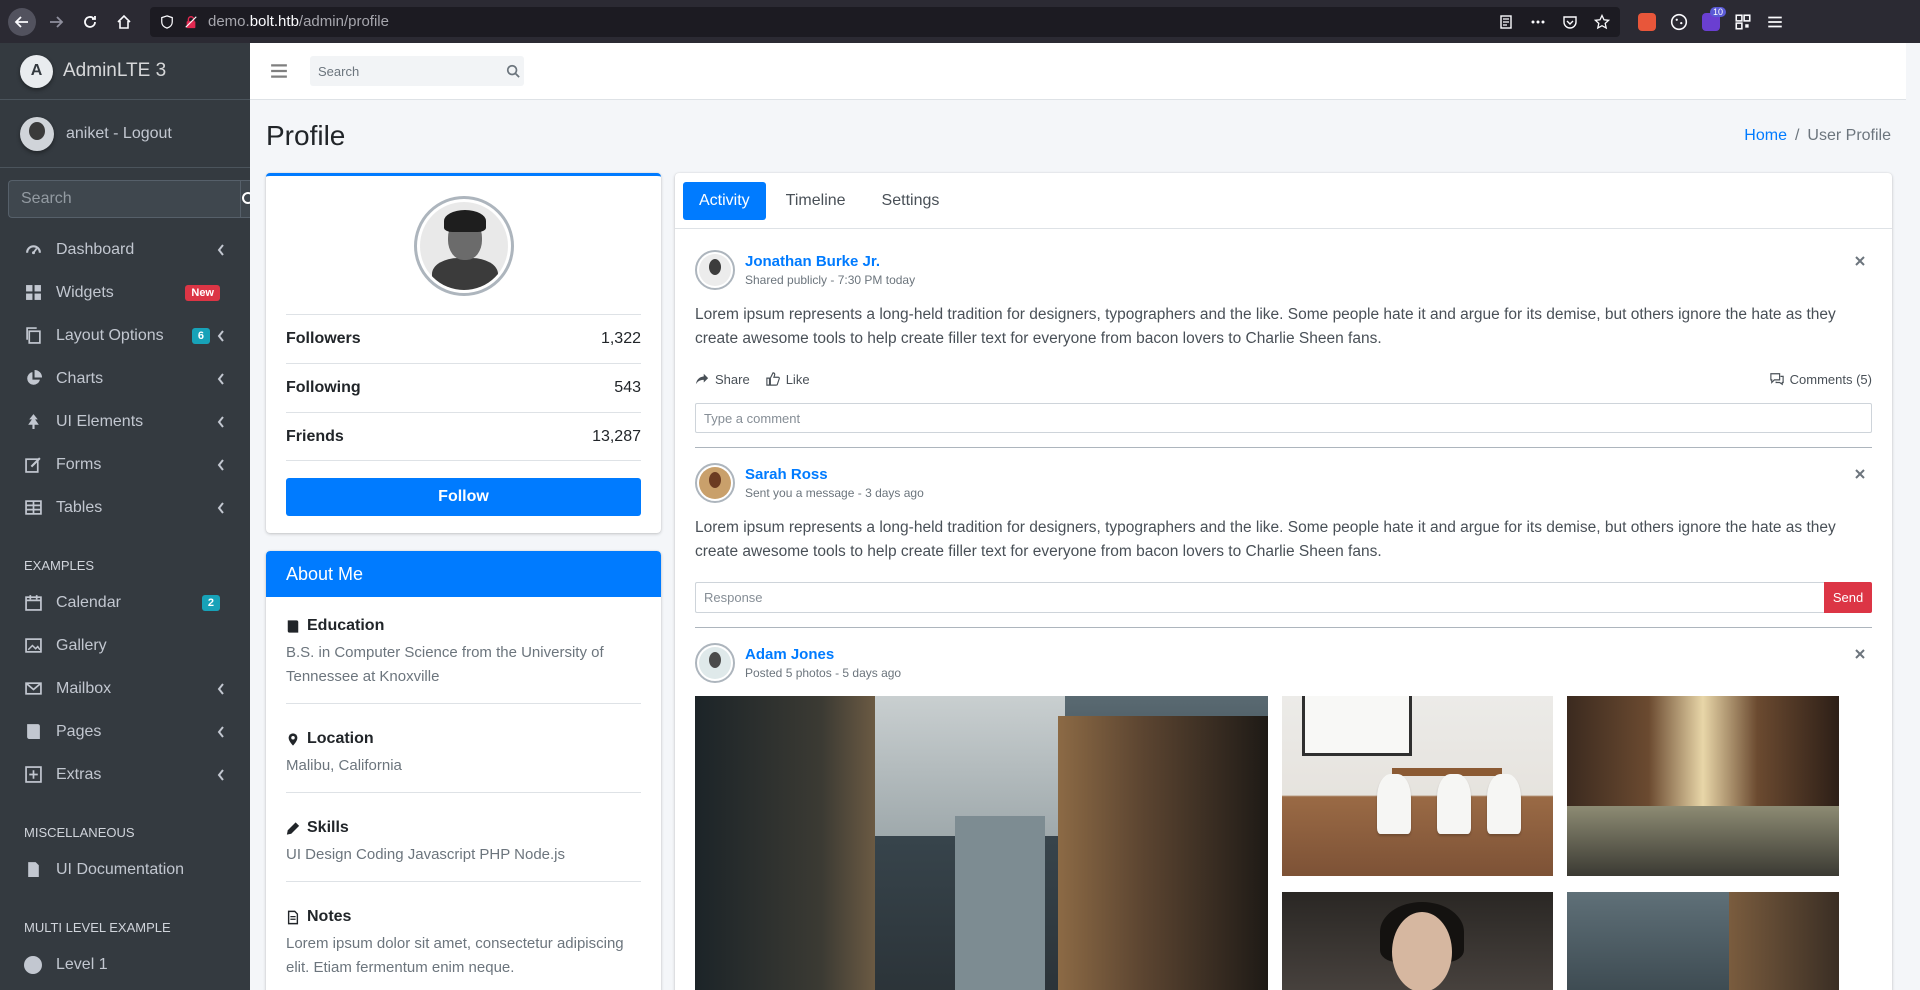 The height and width of the screenshot is (990, 1920). I want to click on stat-label: Following, so click(323, 387).